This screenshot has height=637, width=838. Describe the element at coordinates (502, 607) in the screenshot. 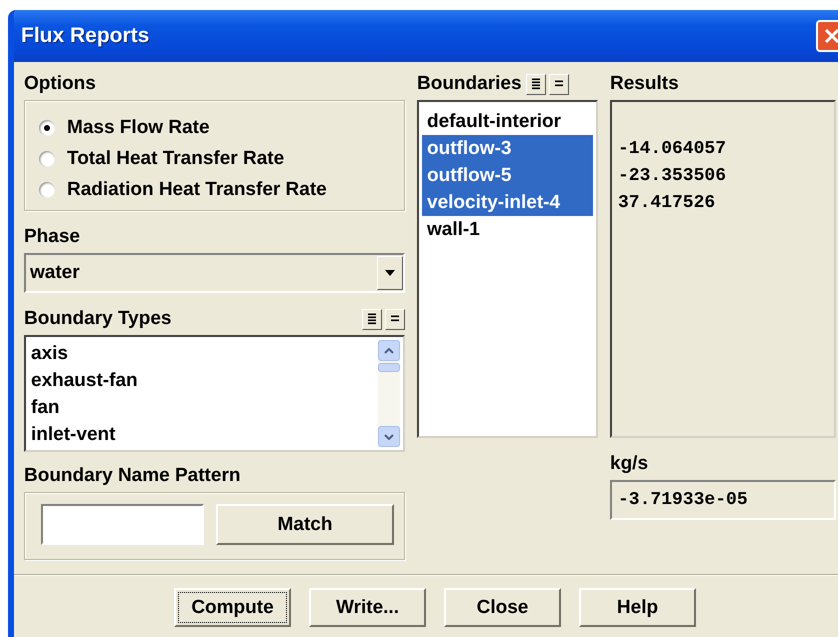

I see `dialog-button: Close` at that location.